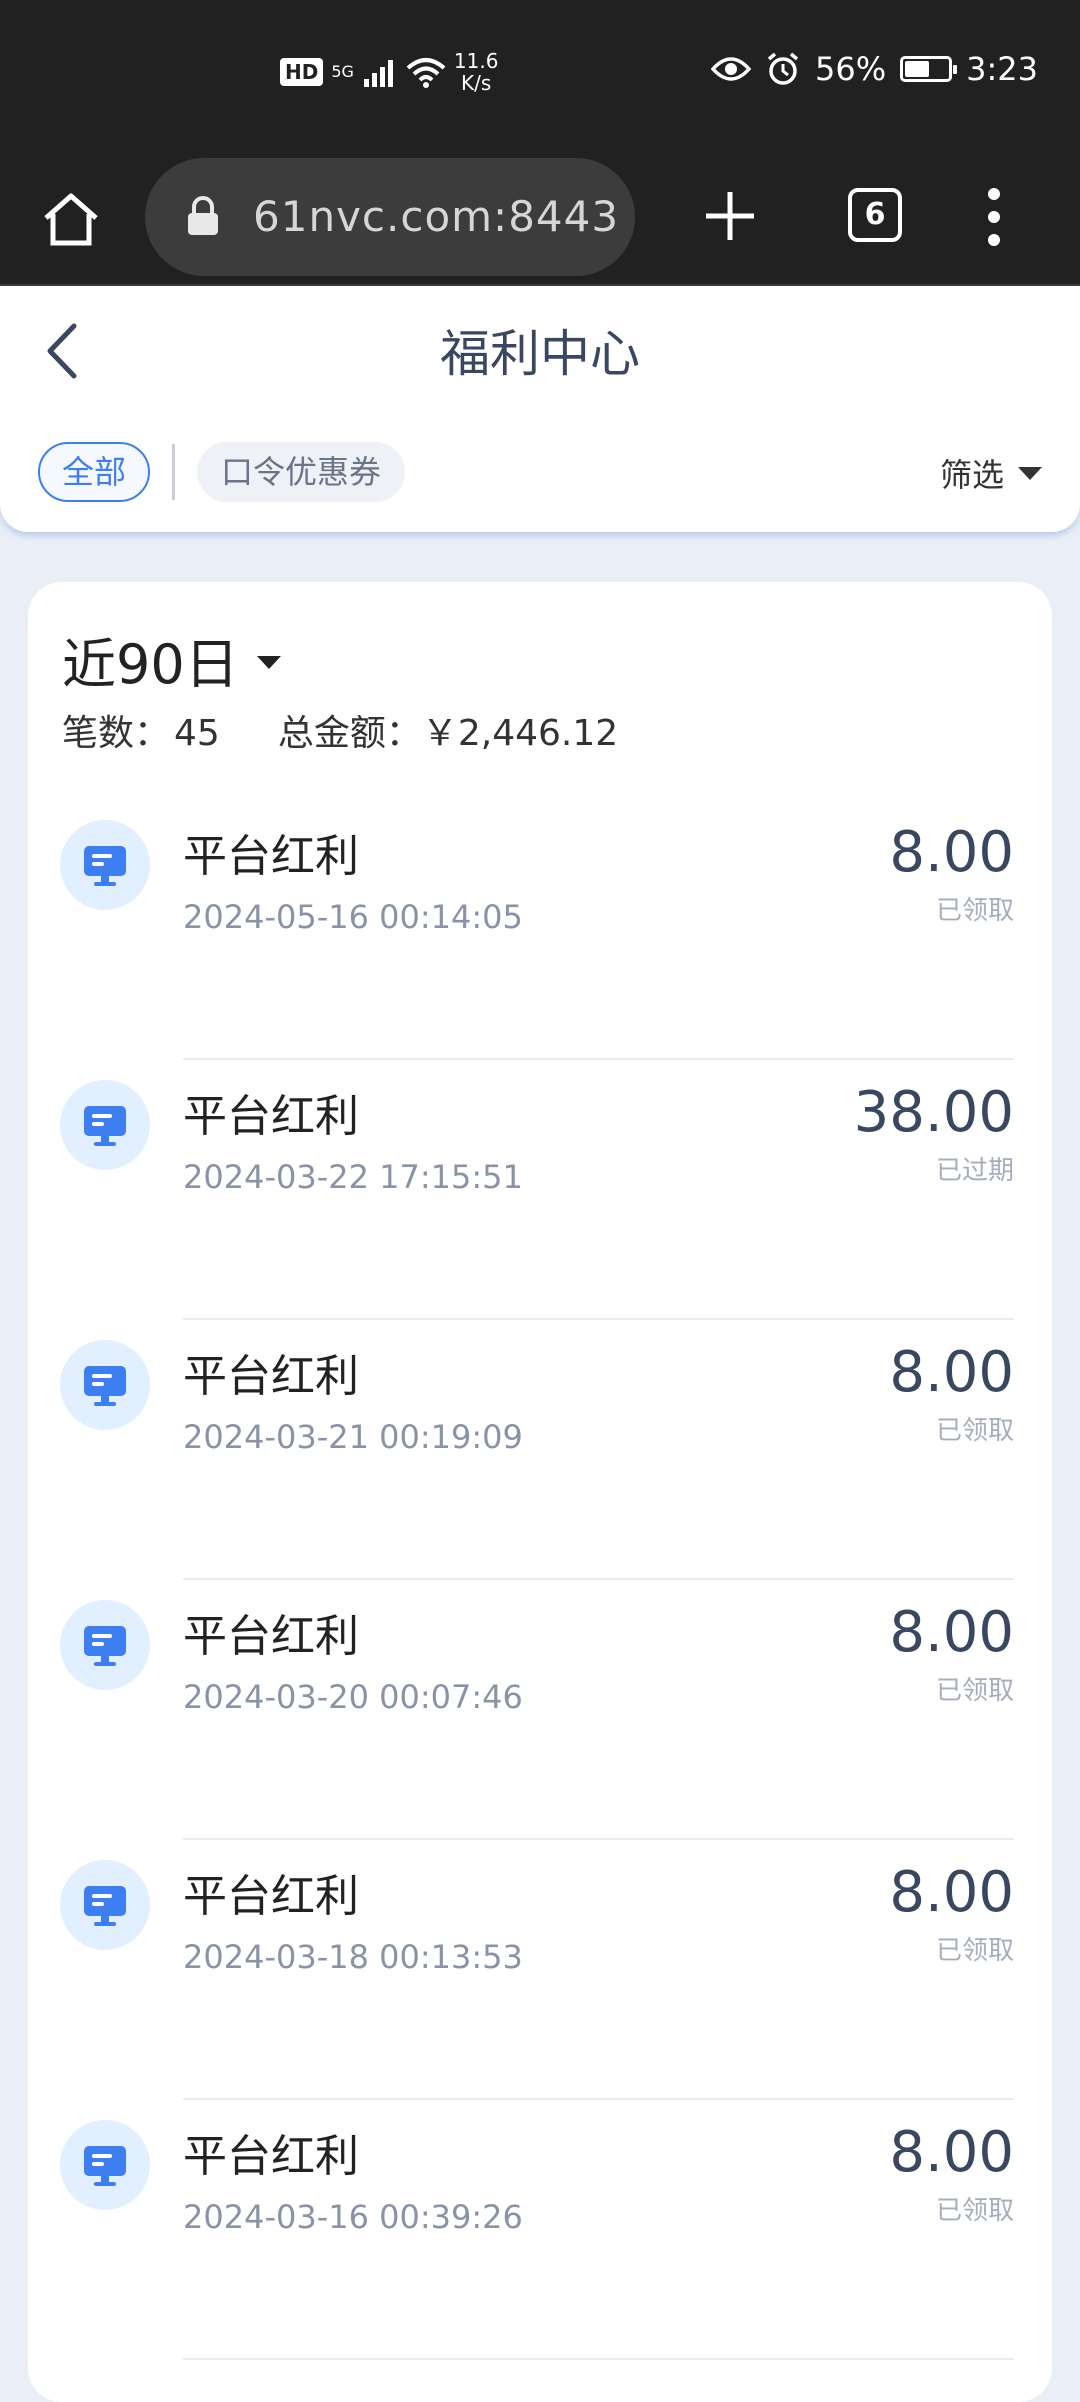 This screenshot has width=1080, height=2402. Describe the element at coordinates (353, 917) in the screenshot. I see `record-time: 2024-05-16 00:14:05` at that location.